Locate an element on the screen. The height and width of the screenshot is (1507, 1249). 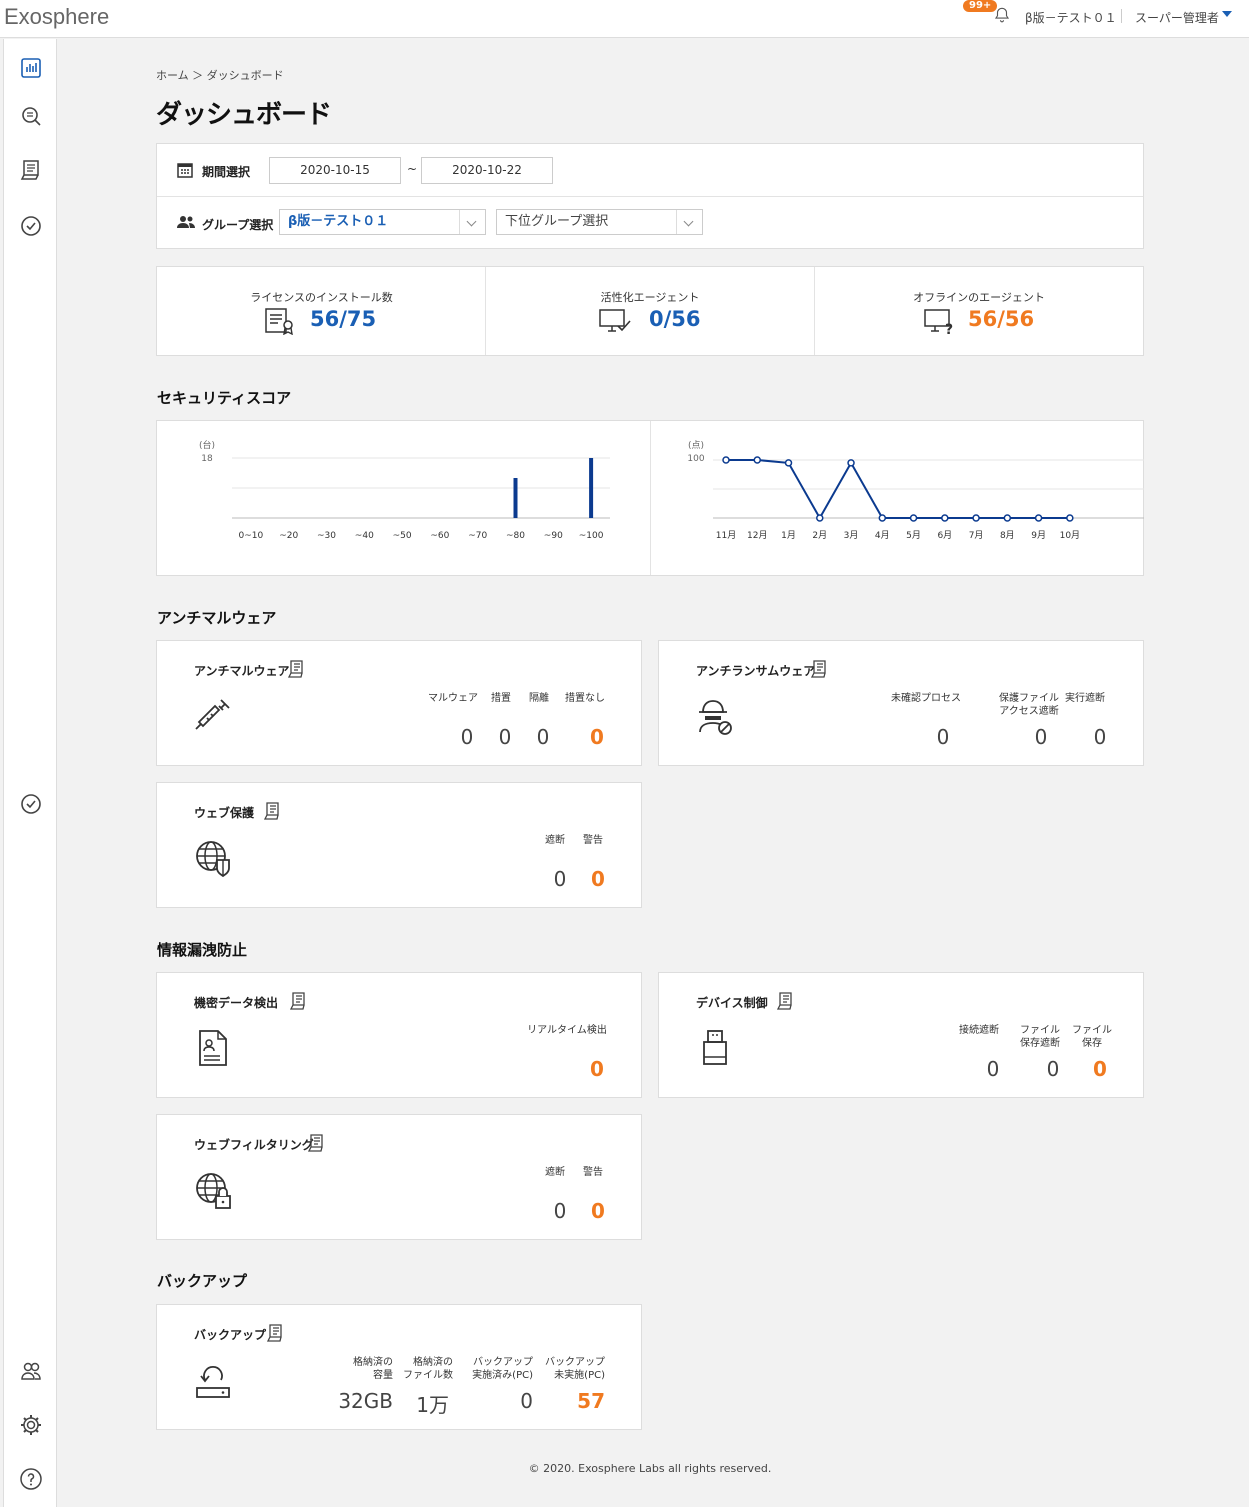
x-tick-label: 7月 is located at coordinates (976, 535).